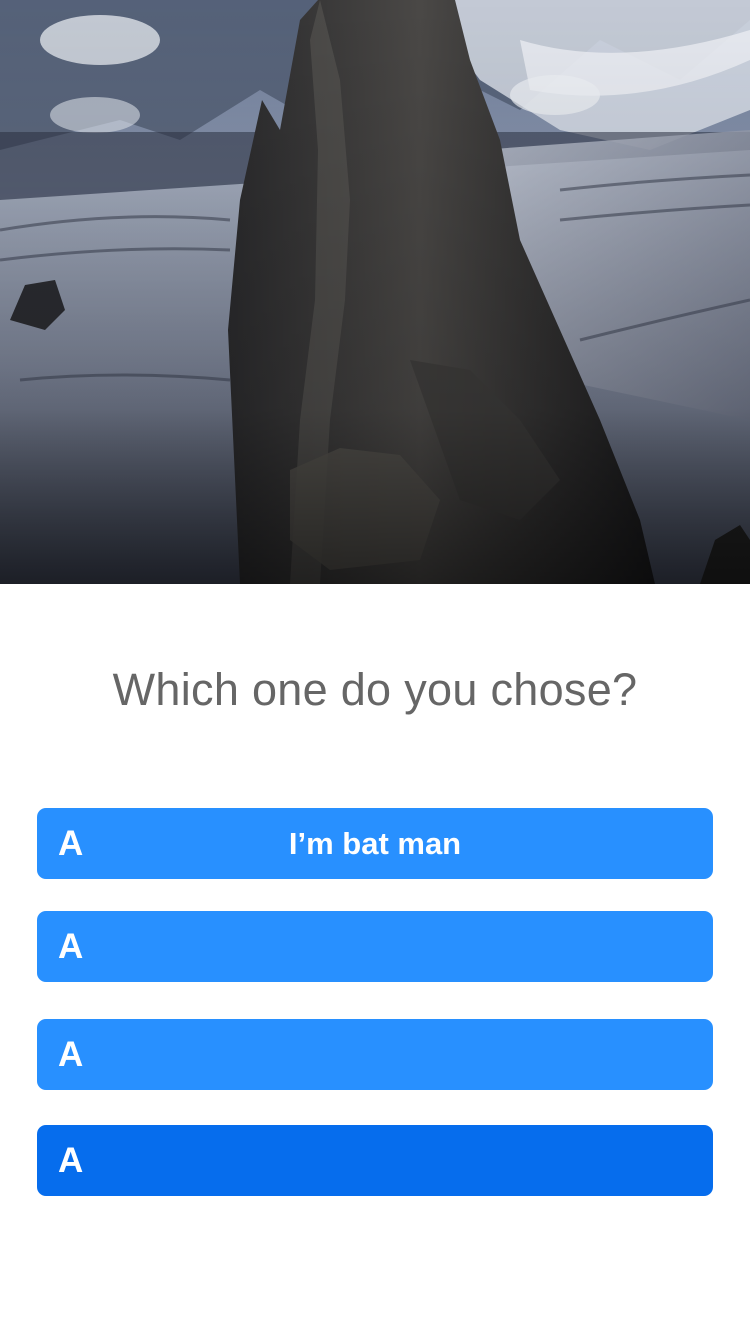  I want to click on answer-option-1: A I’m bat man, so click(375, 843).